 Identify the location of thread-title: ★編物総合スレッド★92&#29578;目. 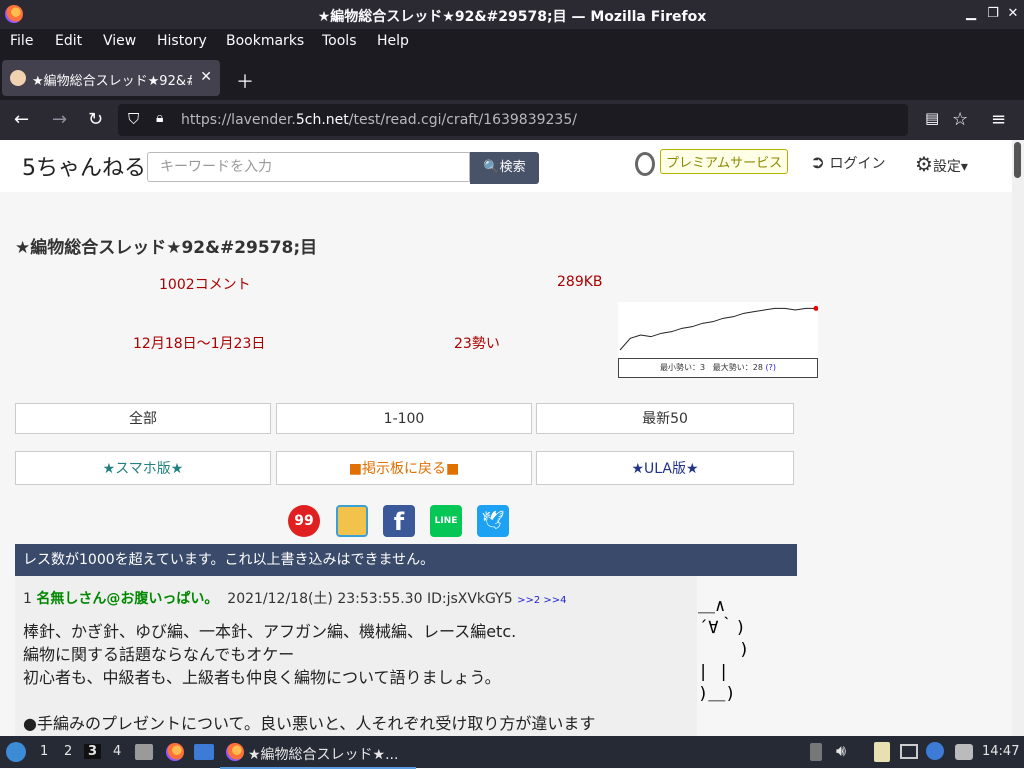
(166, 248).